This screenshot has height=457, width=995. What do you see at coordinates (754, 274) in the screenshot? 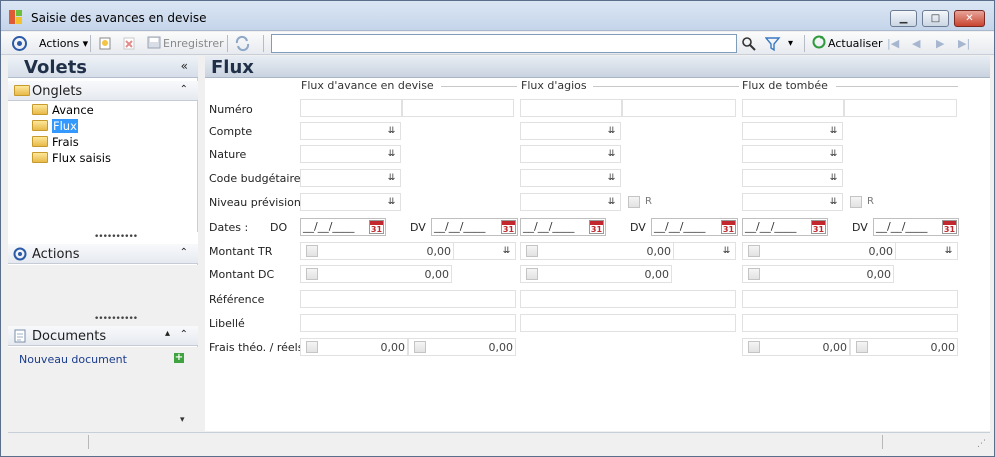
I see `tombee-montant-dc-checkbox` at bounding box center [754, 274].